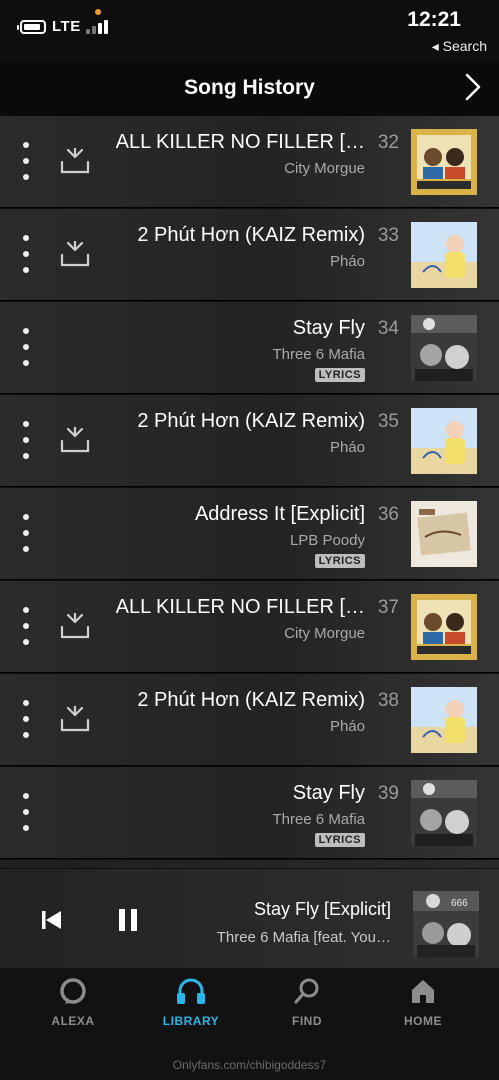 The image size is (499, 1080). Describe the element at coordinates (446, 924) in the screenshot. I see `now-playing-album-art: 666` at that location.